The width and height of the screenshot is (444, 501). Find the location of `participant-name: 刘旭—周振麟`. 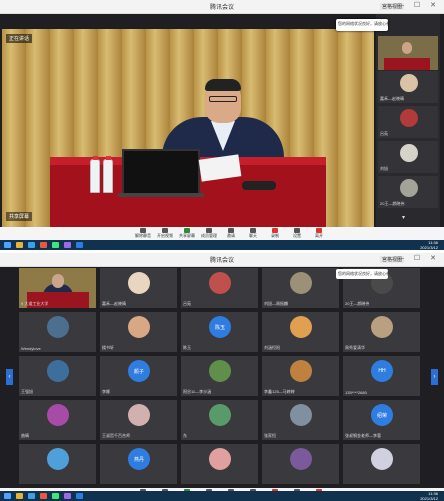

participant-name: 刘旭—周振麟 is located at coordinates (276, 303).